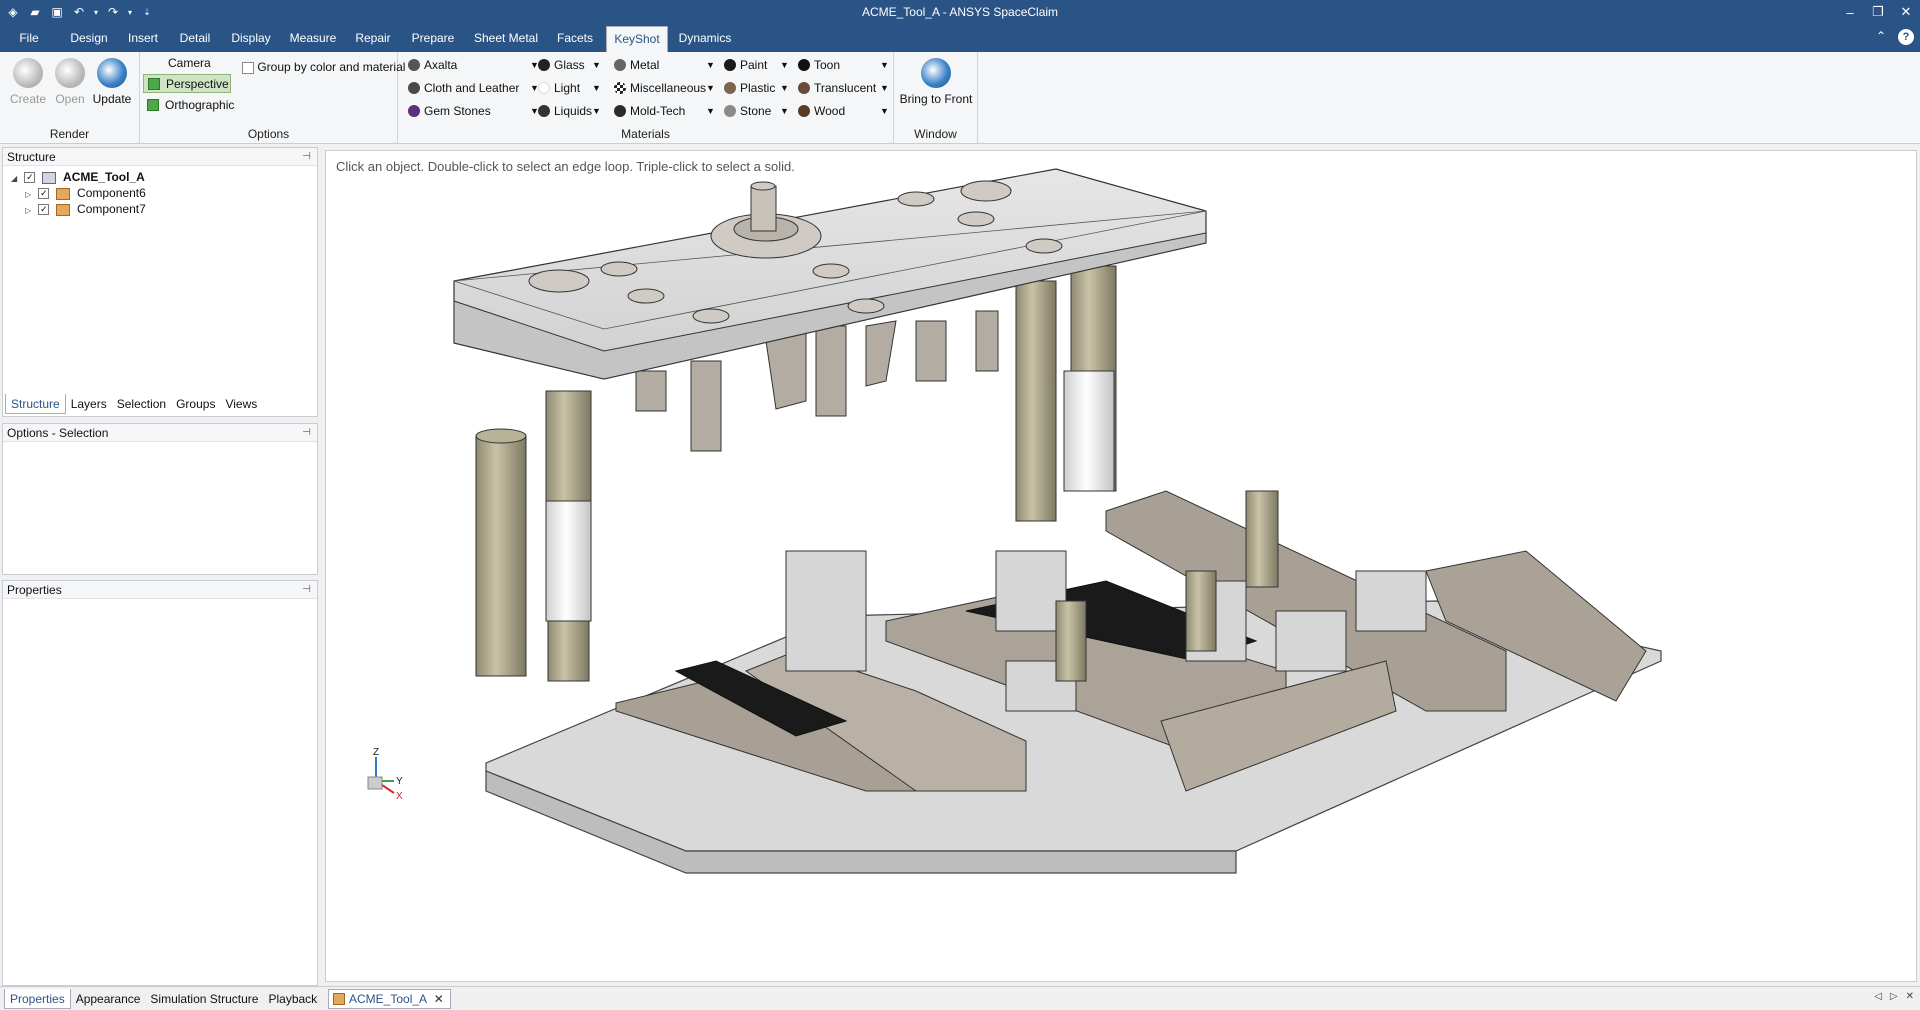  What do you see at coordinates (575, 38) in the screenshot?
I see `tab-facets: Facets` at bounding box center [575, 38].